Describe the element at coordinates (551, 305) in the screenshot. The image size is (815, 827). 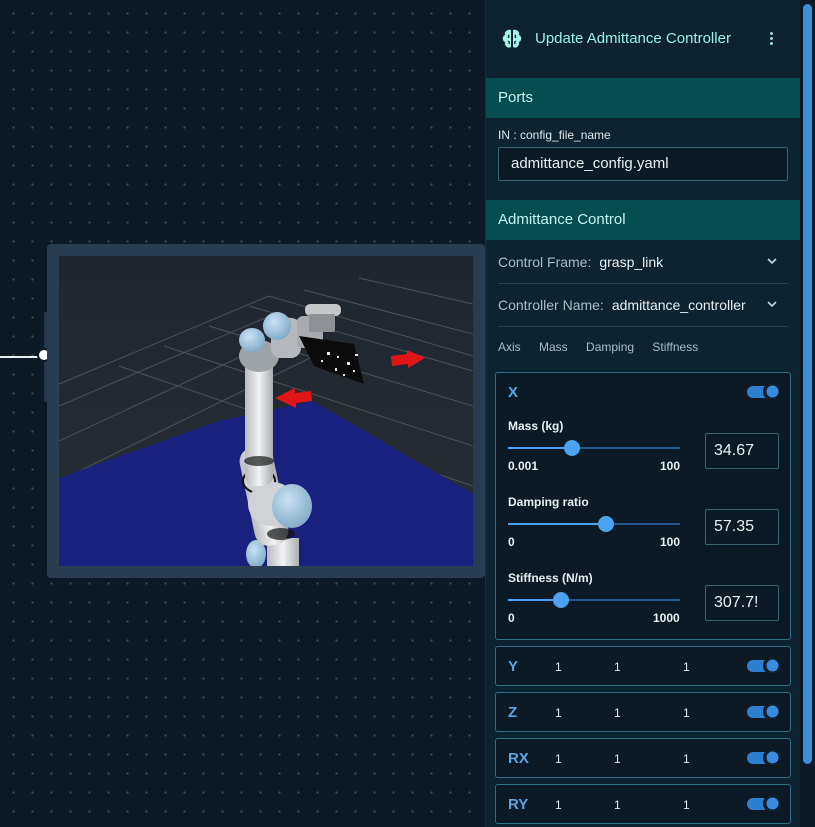
I see `controller-name-label: Controller Name:` at that location.